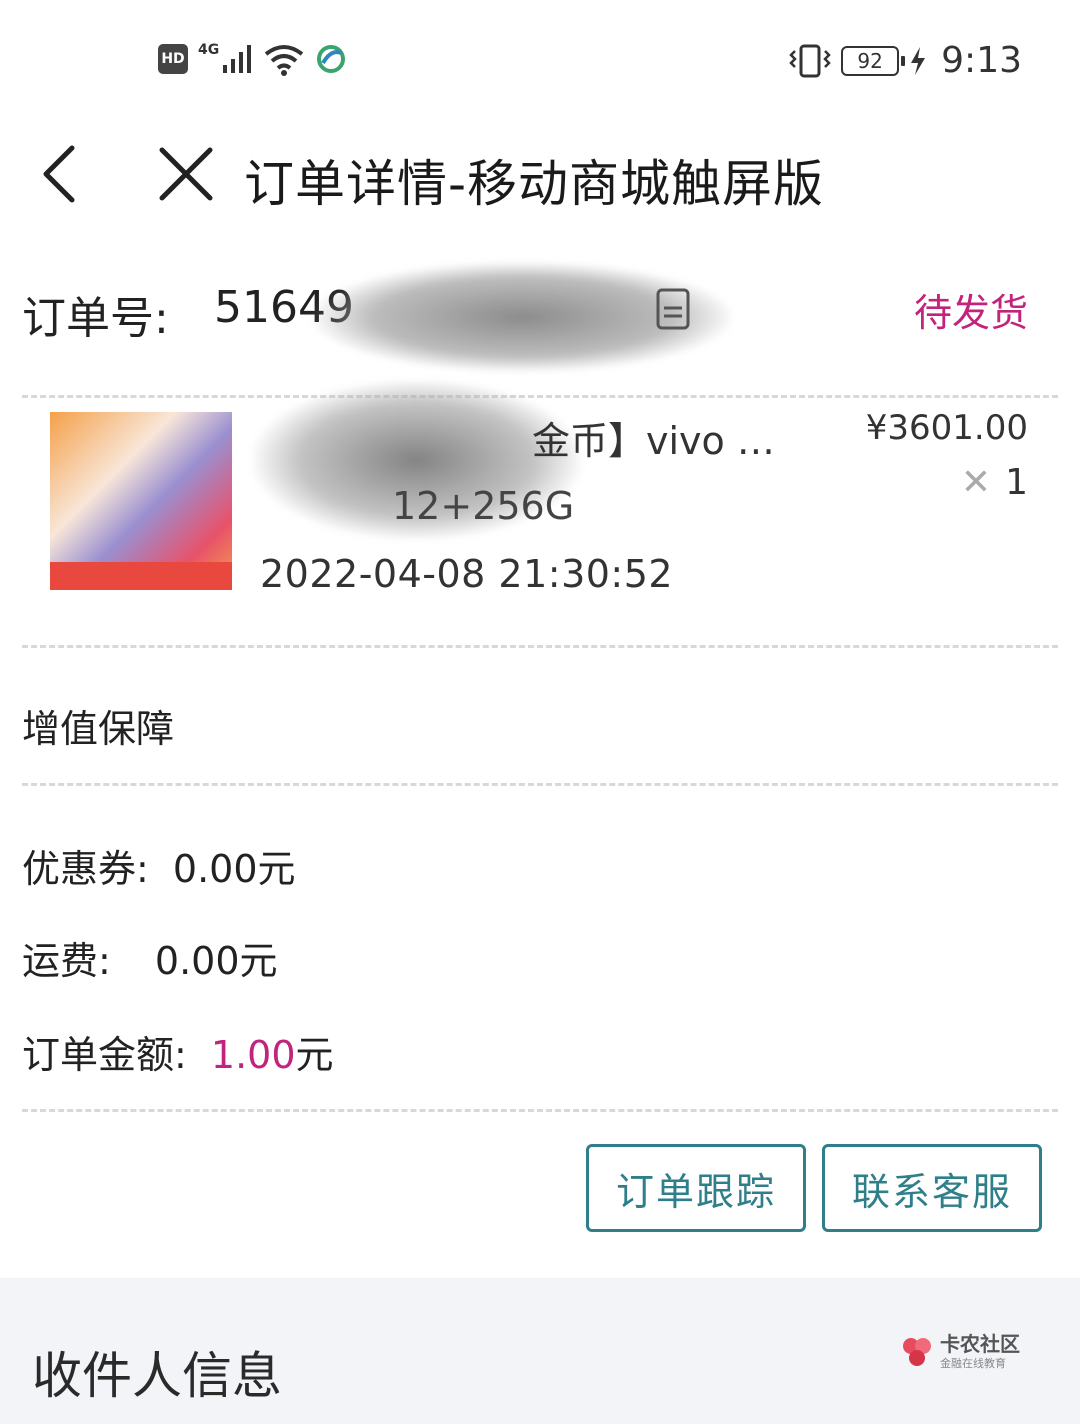 This screenshot has height=1424, width=1080. Describe the element at coordinates (467, 574) in the screenshot. I see `order-time: 2022-04-08 21:30:52` at that location.